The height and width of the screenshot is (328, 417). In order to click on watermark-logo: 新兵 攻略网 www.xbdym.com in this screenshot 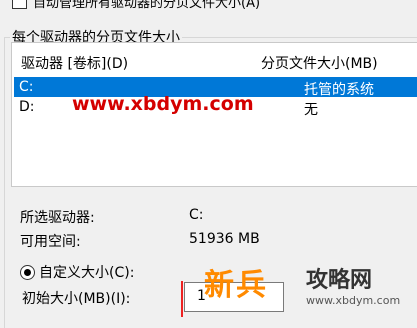, I will do `click(307, 286)`.